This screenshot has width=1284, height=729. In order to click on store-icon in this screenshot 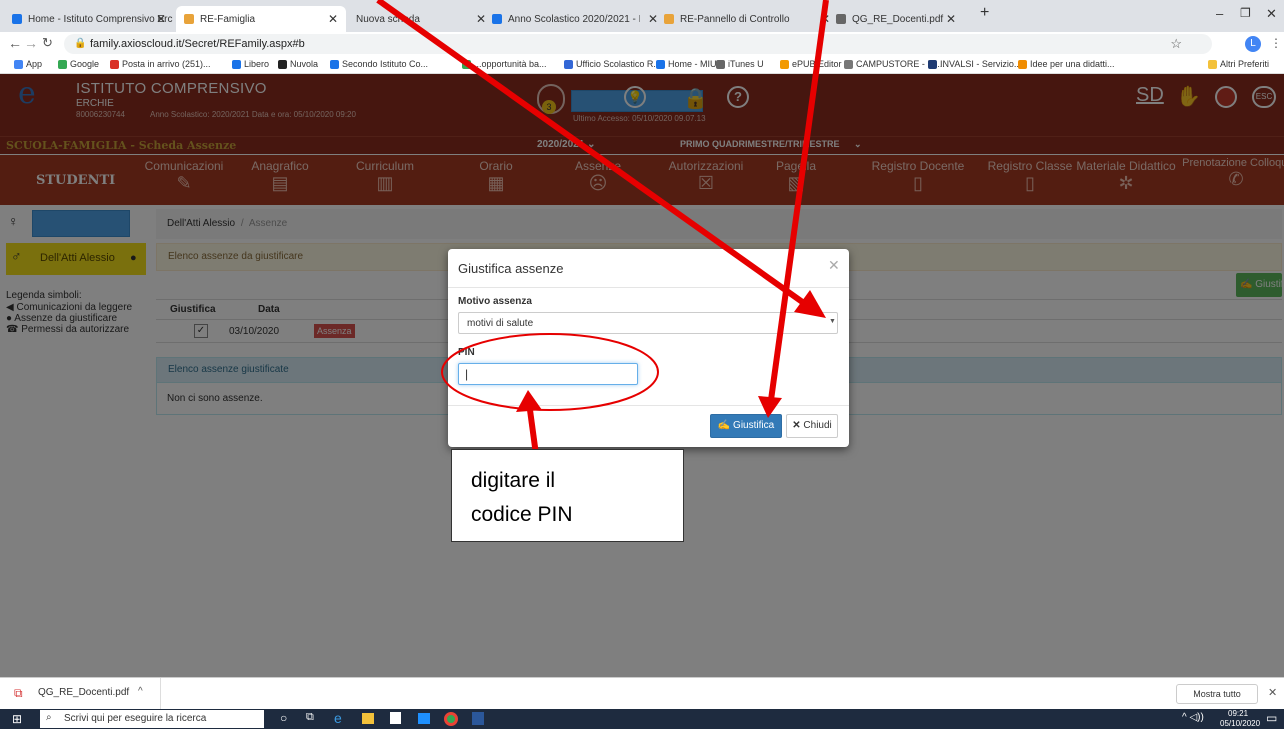, I will do `click(395, 718)`.